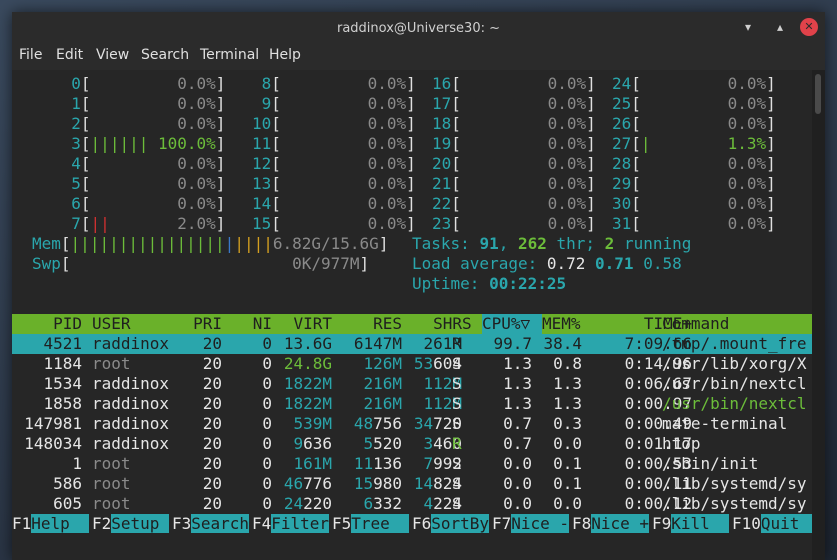 Image resolution: width=837 pixels, height=560 pixels. Describe the element at coordinates (291, 524) in the screenshot. I see `fkey-f4: F4Filter` at that location.